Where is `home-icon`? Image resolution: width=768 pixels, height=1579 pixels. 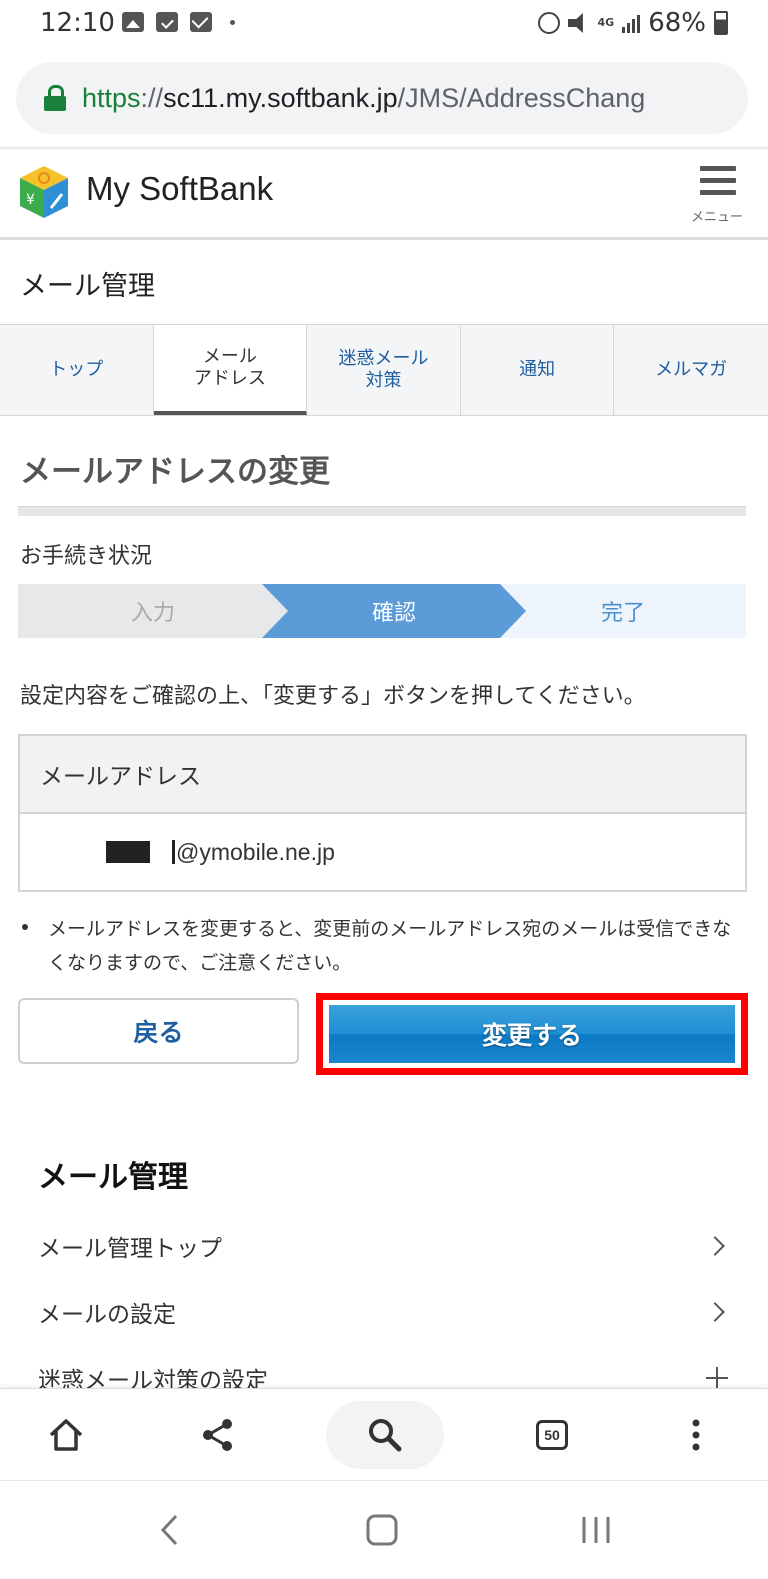
home-icon is located at coordinates (66, 1435).